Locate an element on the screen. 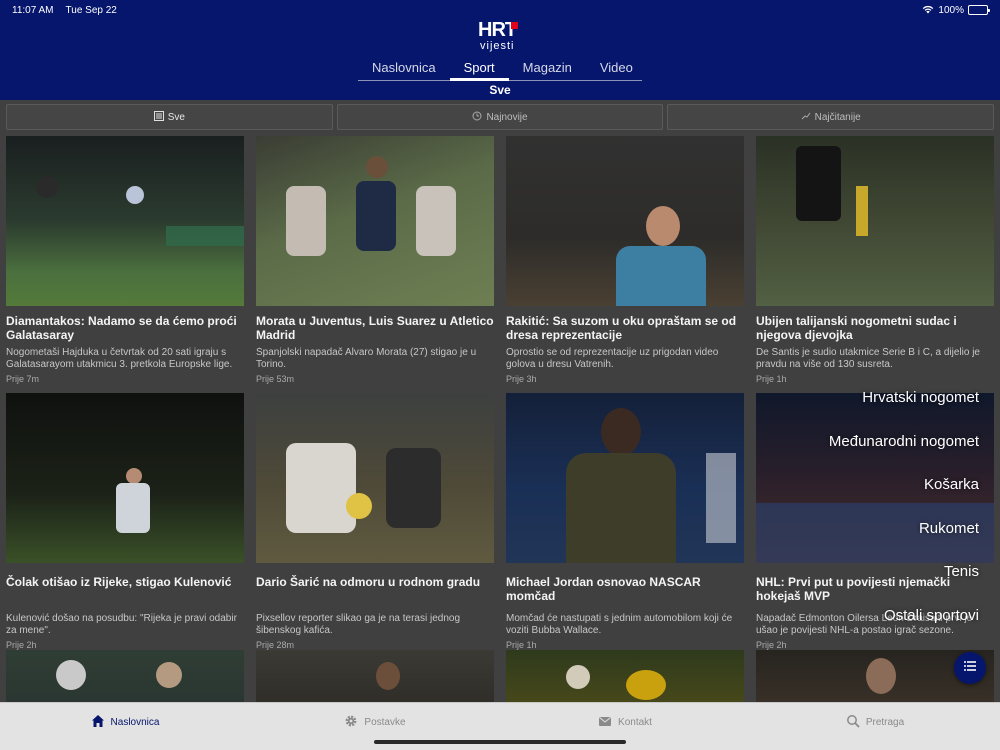 The height and width of the screenshot is (750, 1000). menu-item-ostali-sportovi: Ostali sportovi is located at coordinates (904, 628).